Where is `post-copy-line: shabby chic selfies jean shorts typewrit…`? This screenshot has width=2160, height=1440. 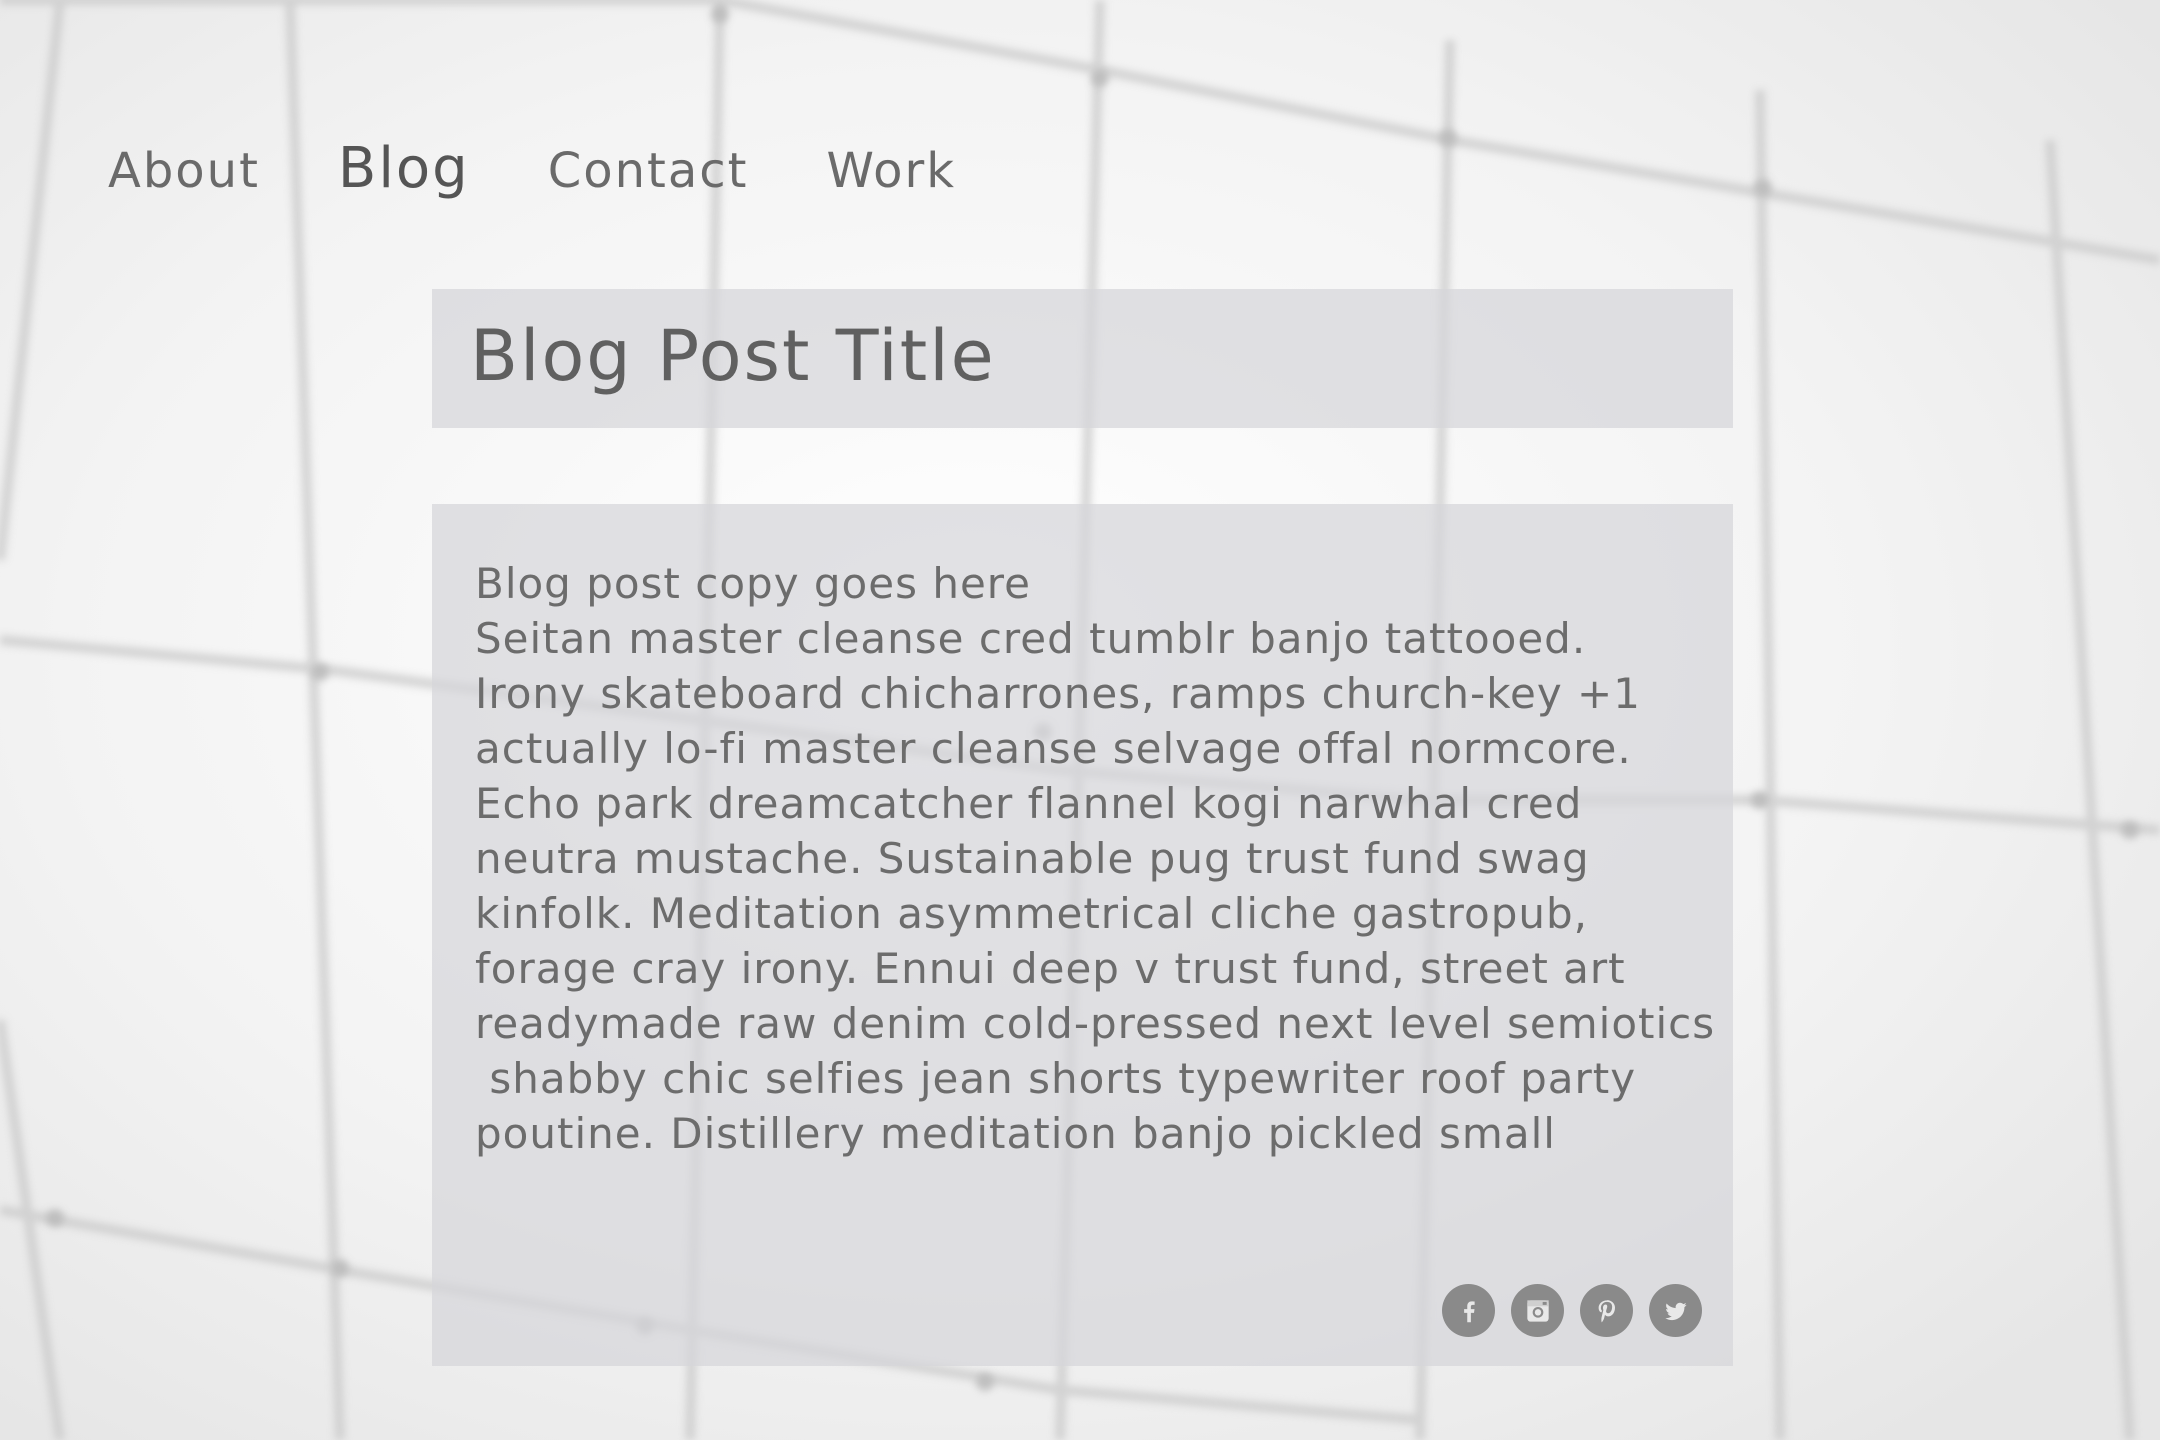 post-copy-line: shabby chic selfies jean shorts typewrit… is located at coordinates (1056, 1078).